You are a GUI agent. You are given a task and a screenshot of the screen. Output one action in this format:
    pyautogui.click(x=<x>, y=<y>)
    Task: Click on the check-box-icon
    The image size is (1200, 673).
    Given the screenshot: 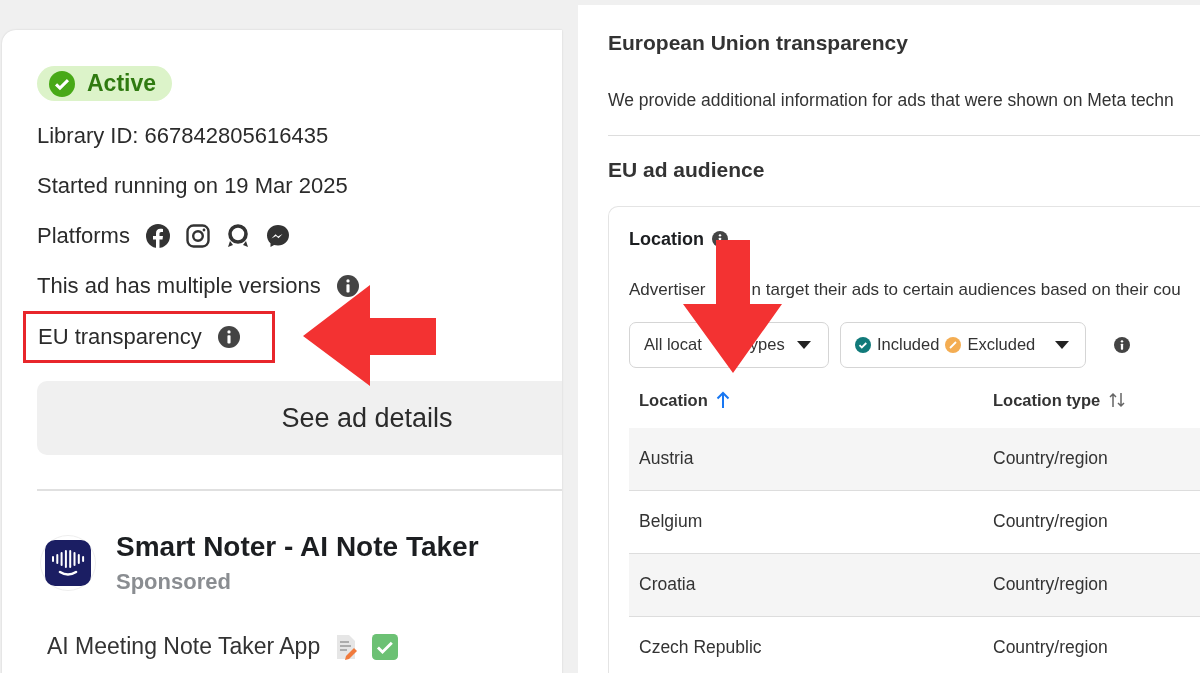 What is the action you would take?
    pyautogui.click(x=385, y=646)
    